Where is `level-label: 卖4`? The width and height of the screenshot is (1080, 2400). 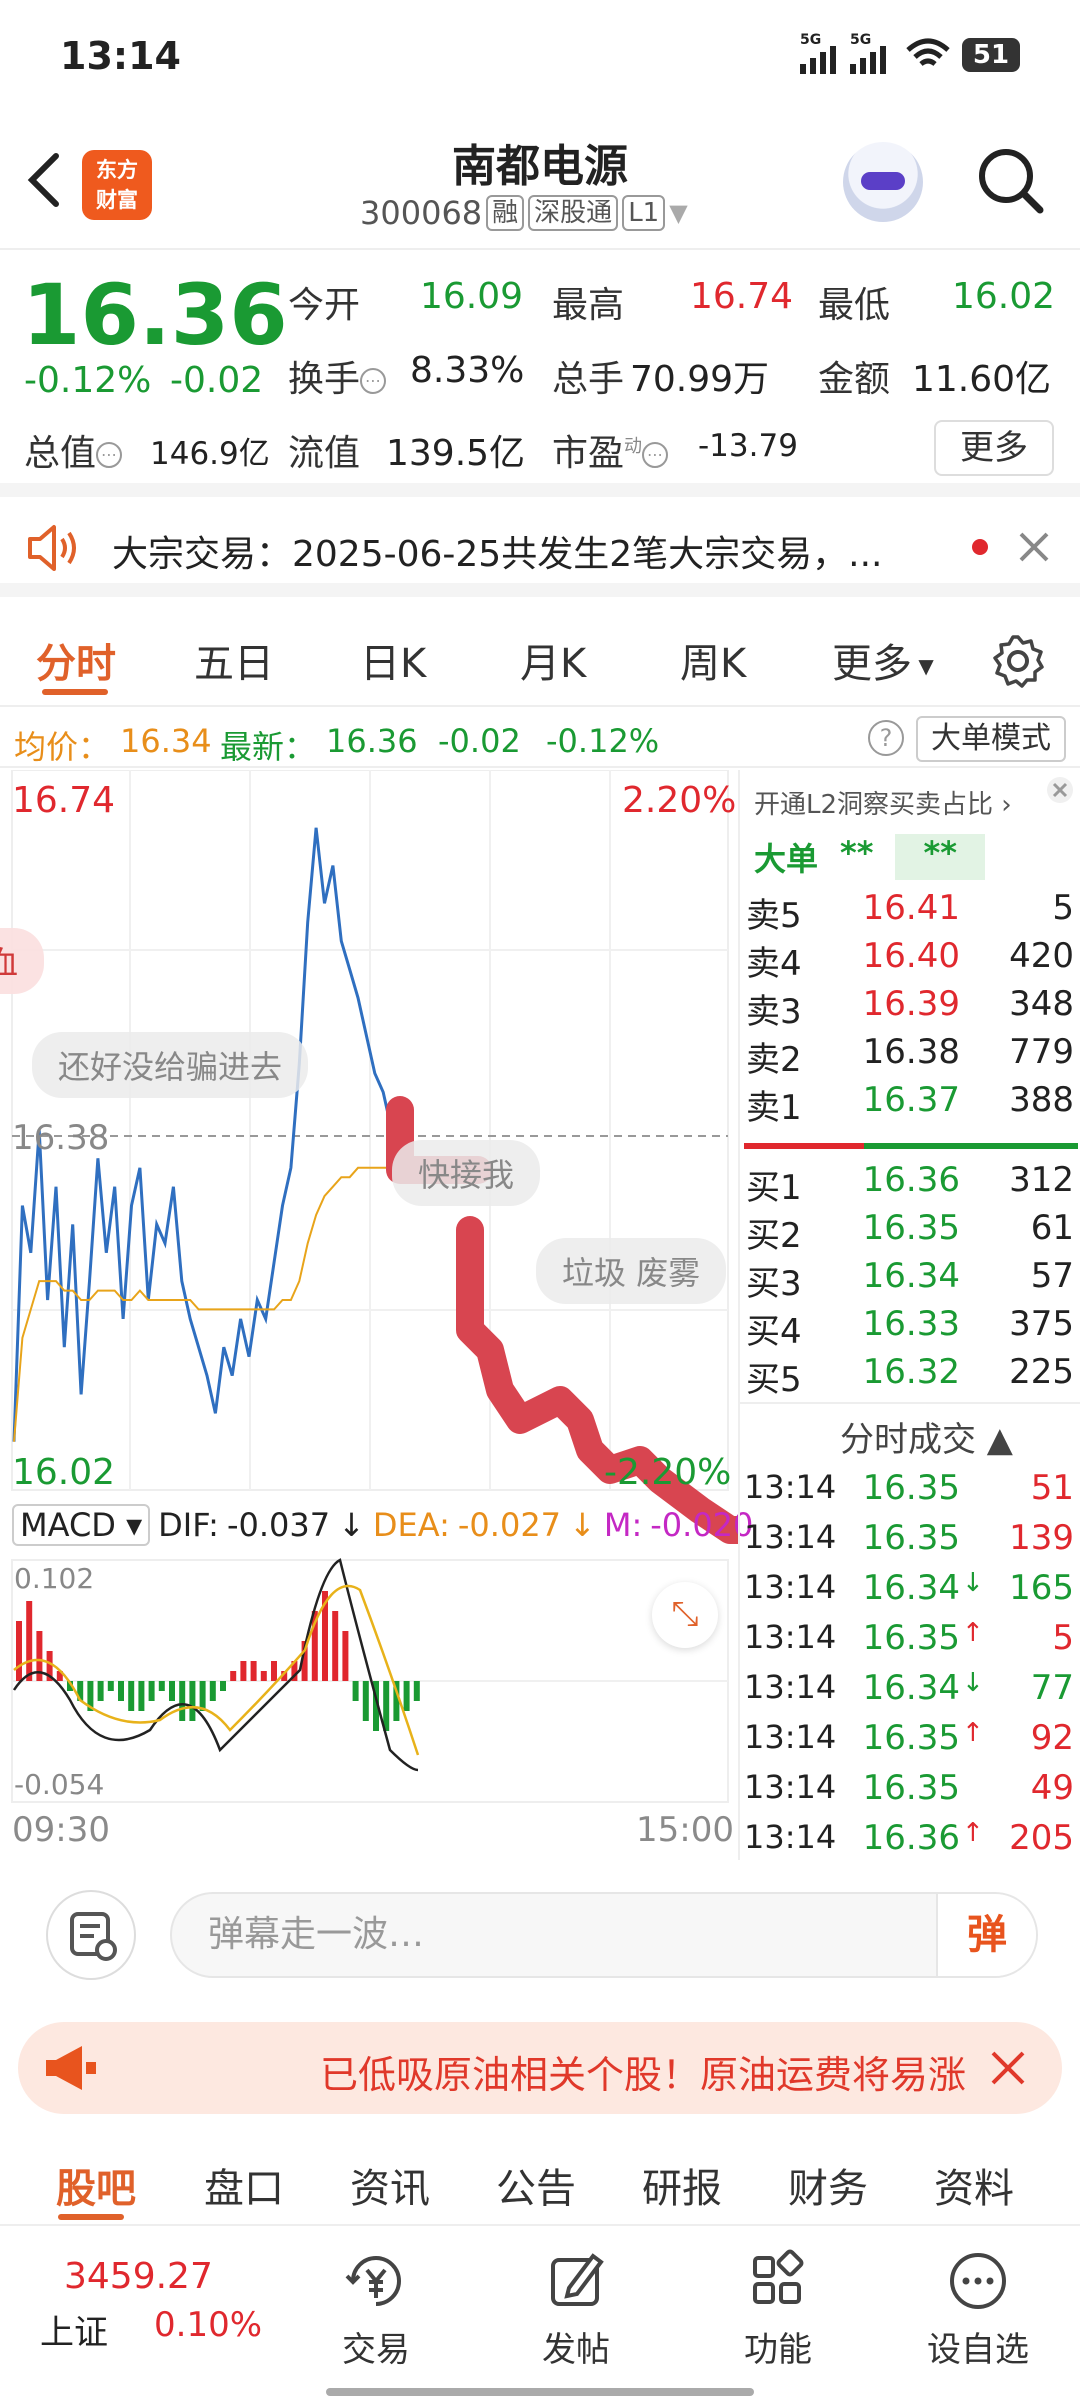 level-label: 卖4 is located at coordinates (774, 964).